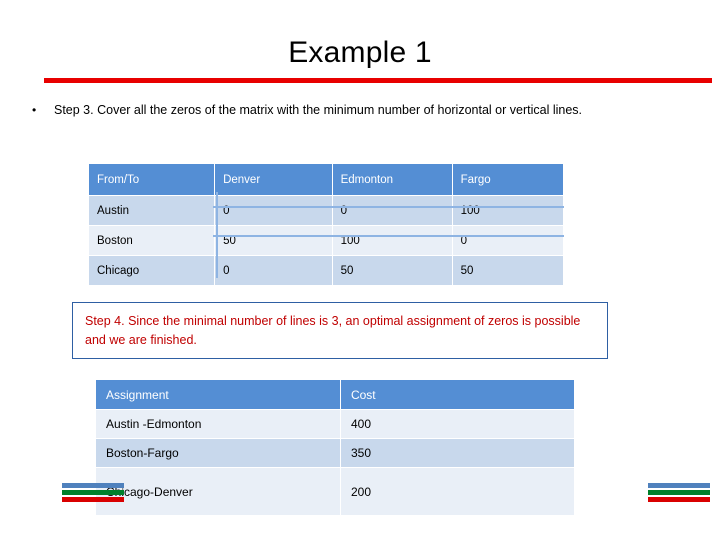  What do you see at coordinates (508, 179) in the screenshot?
I see `matrix-header-cell: Fargo` at bounding box center [508, 179].